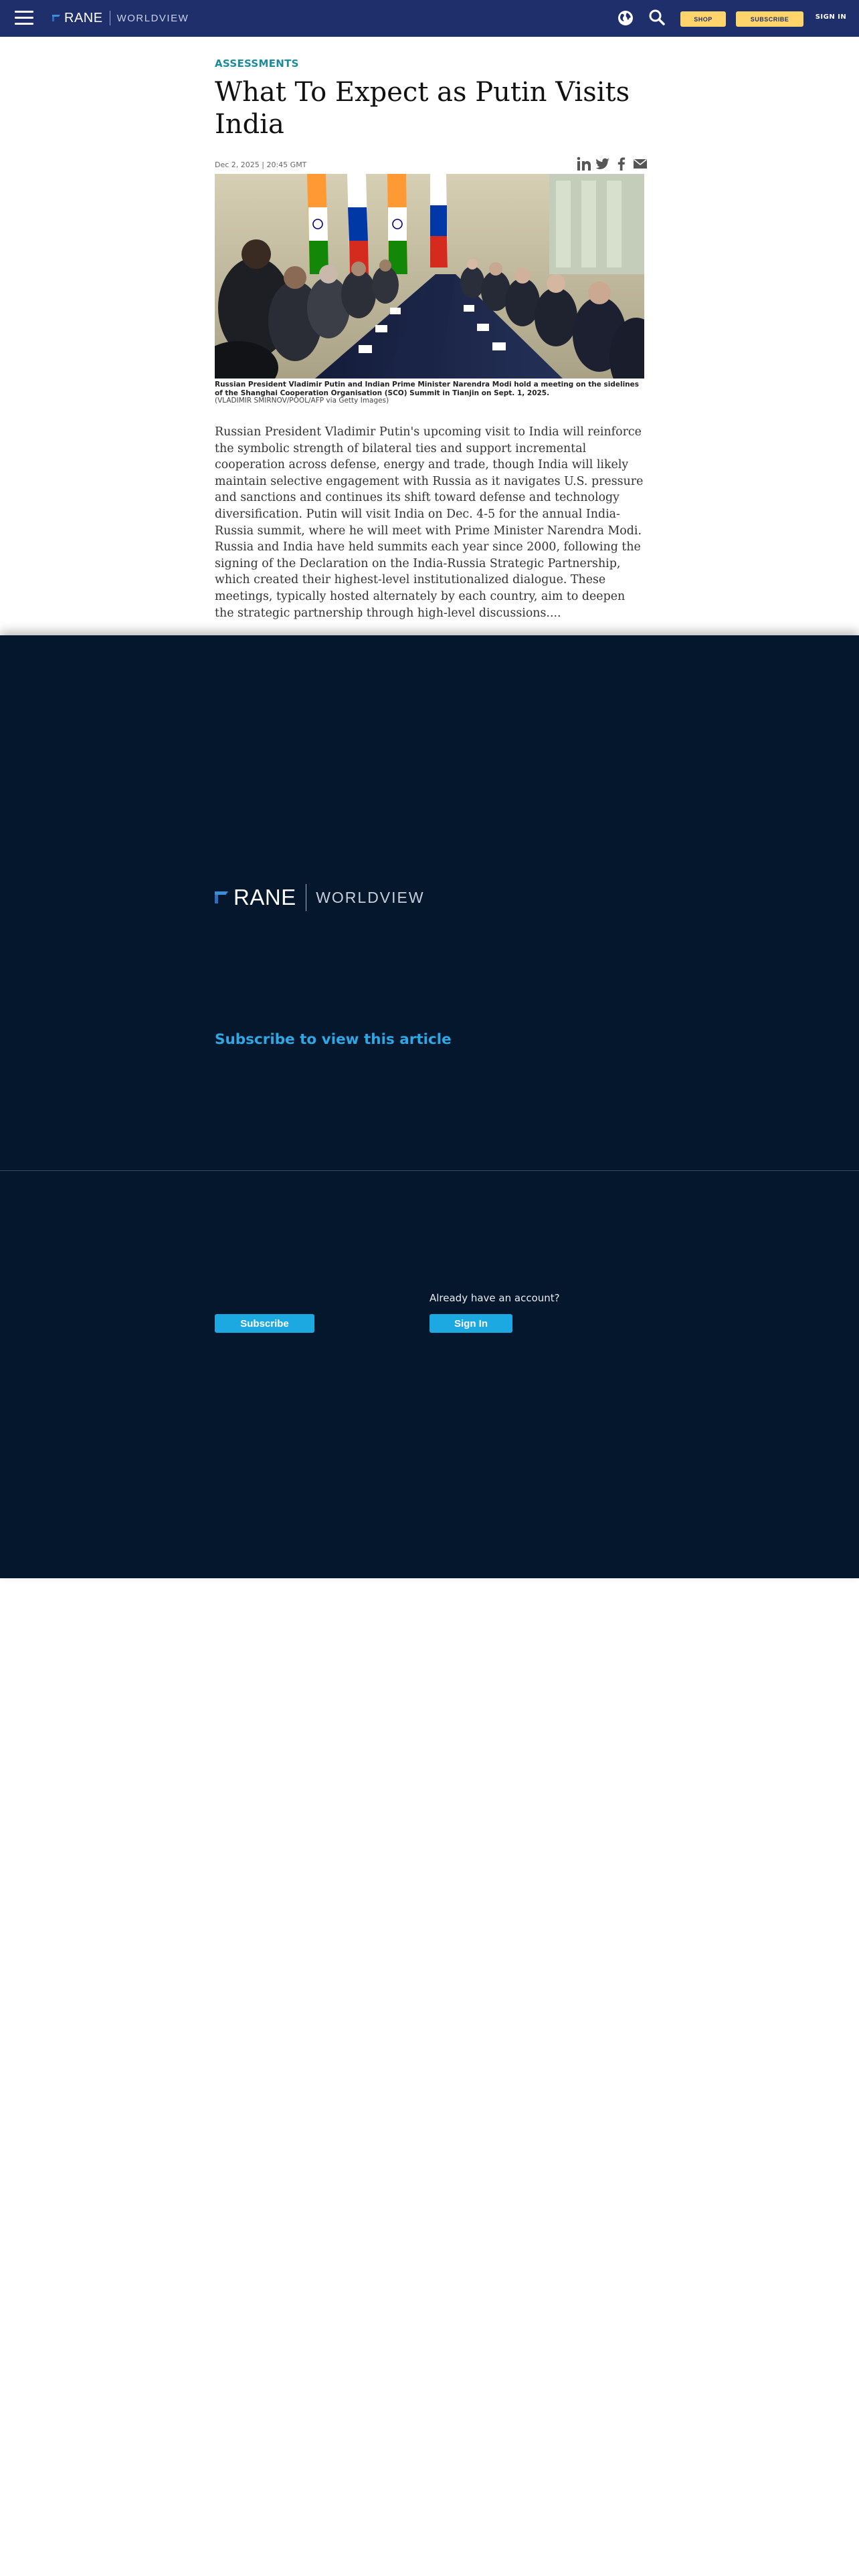 The height and width of the screenshot is (2576, 859). What do you see at coordinates (24, 18) in the screenshot?
I see `menu-icon` at bounding box center [24, 18].